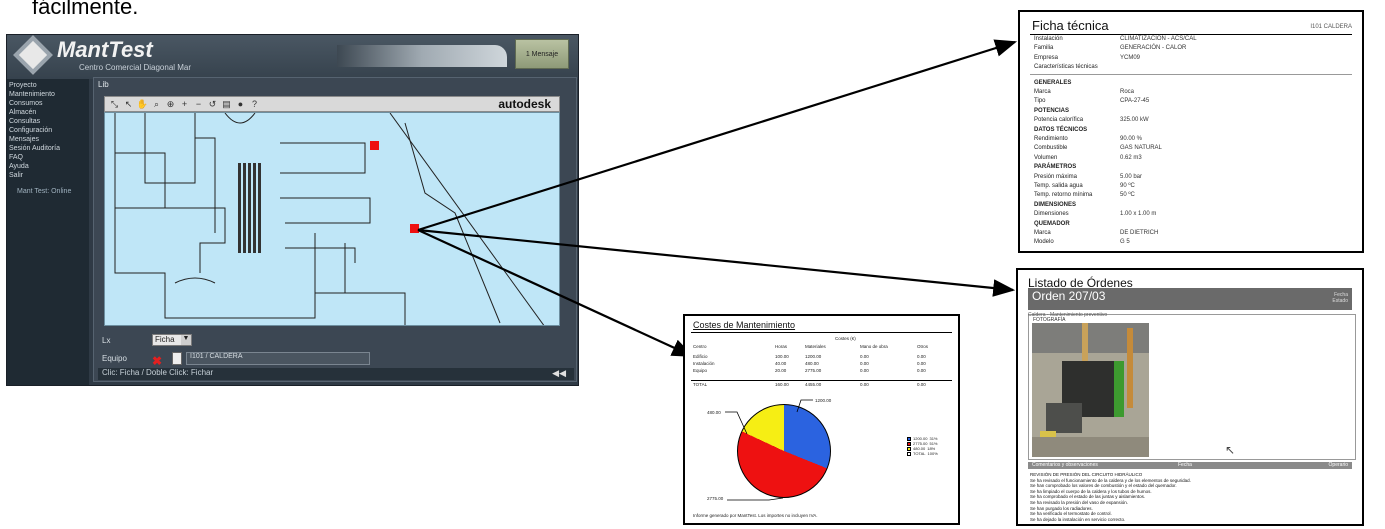 This screenshot has height=529, width=1385. What do you see at coordinates (1190, 299) in the screenshot?
I see `order-band: Orden 207/03 Fecha Estado` at bounding box center [1190, 299].